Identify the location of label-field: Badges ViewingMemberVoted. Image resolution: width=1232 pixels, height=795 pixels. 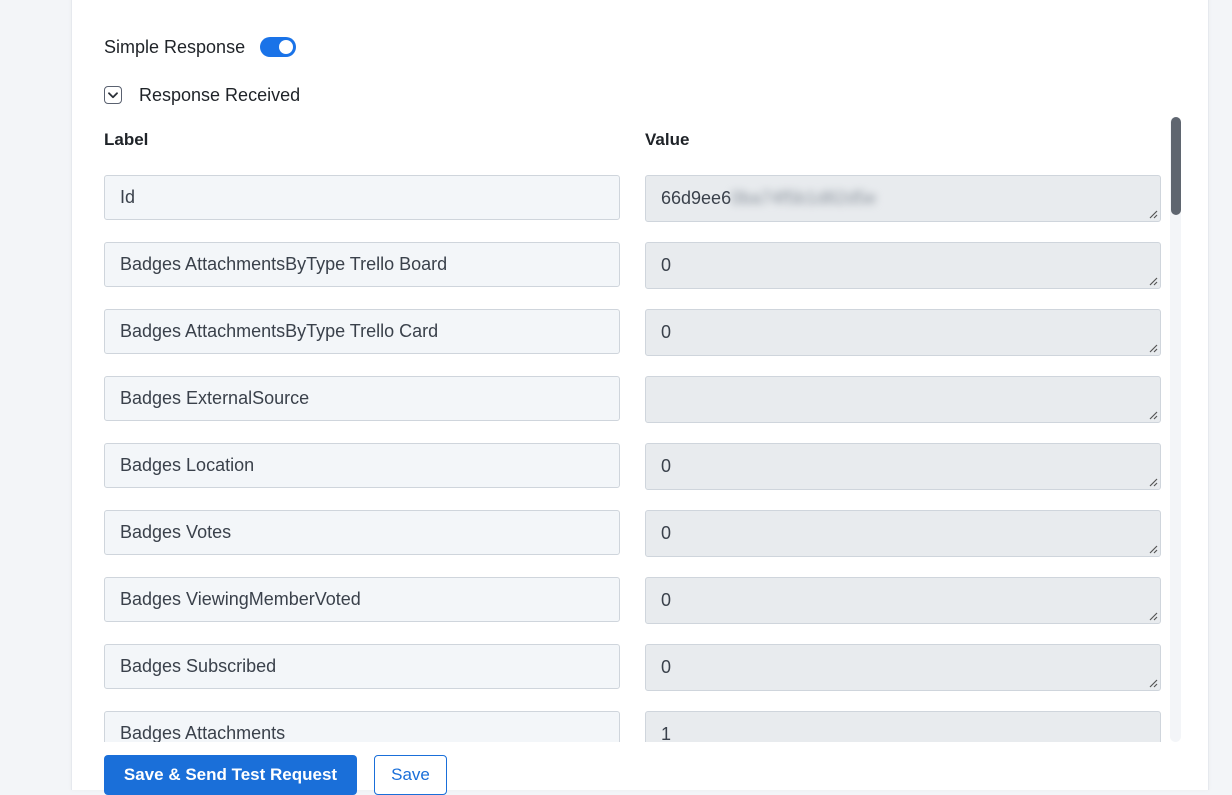
(362, 599).